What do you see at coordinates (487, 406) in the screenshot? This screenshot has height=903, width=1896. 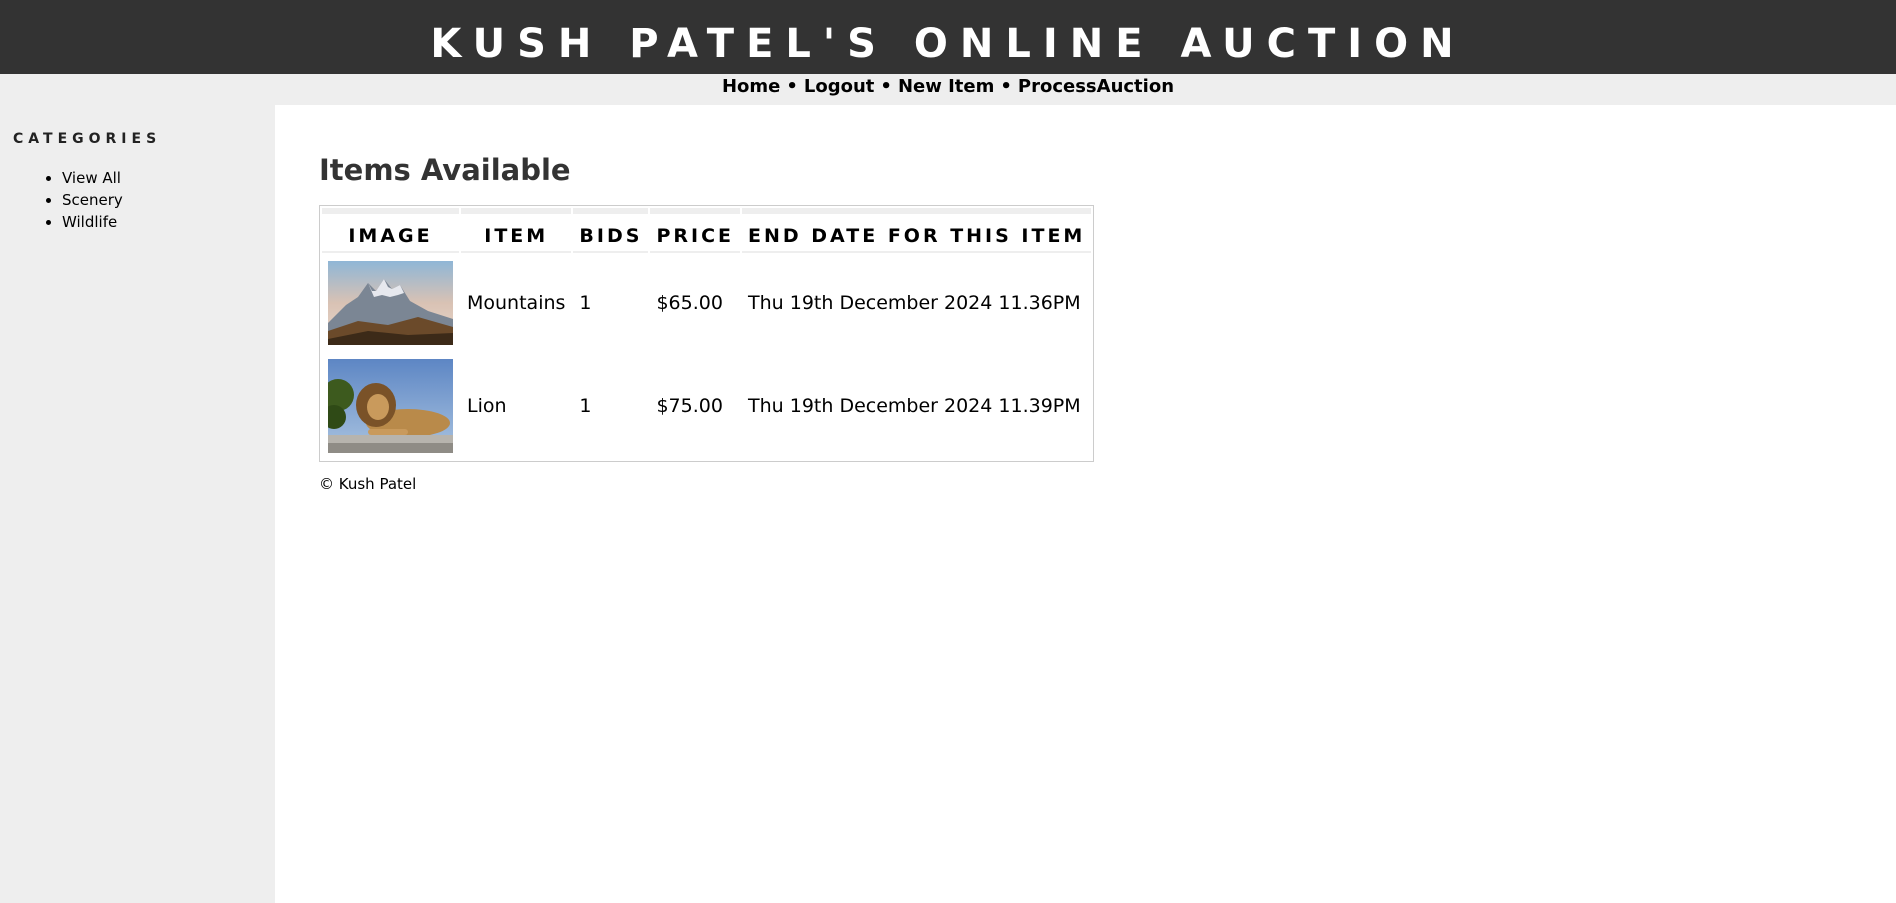 I see `item-link: Lion` at bounding box center [487, 406].